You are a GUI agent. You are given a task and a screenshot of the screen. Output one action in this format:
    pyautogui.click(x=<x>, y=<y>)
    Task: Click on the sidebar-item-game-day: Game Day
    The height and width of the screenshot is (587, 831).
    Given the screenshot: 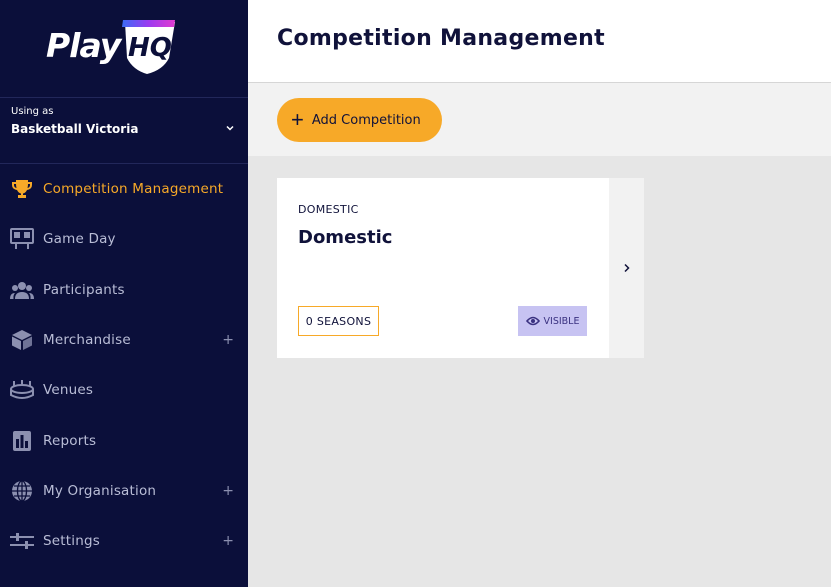 What is the action you would take?
    pyautogui.click(x=124, y=239)
    